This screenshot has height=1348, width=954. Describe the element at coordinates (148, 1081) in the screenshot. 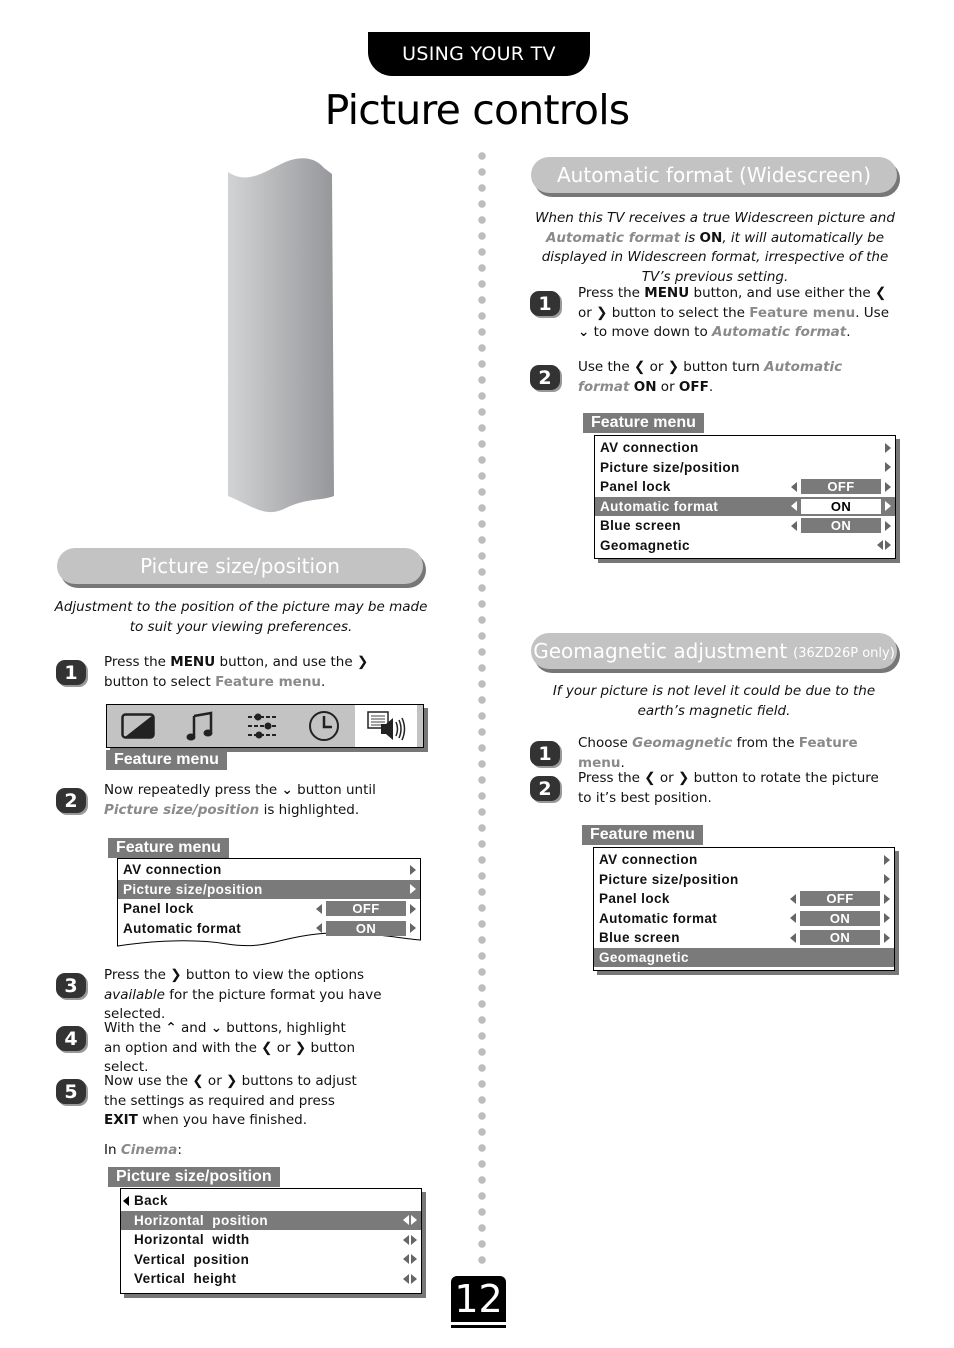

I see `text: Now use the` at that location.